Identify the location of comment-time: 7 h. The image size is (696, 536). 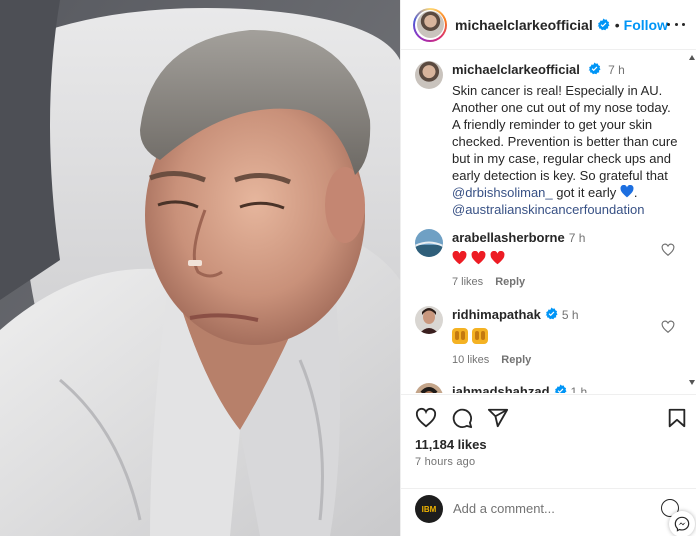
(577, 238).